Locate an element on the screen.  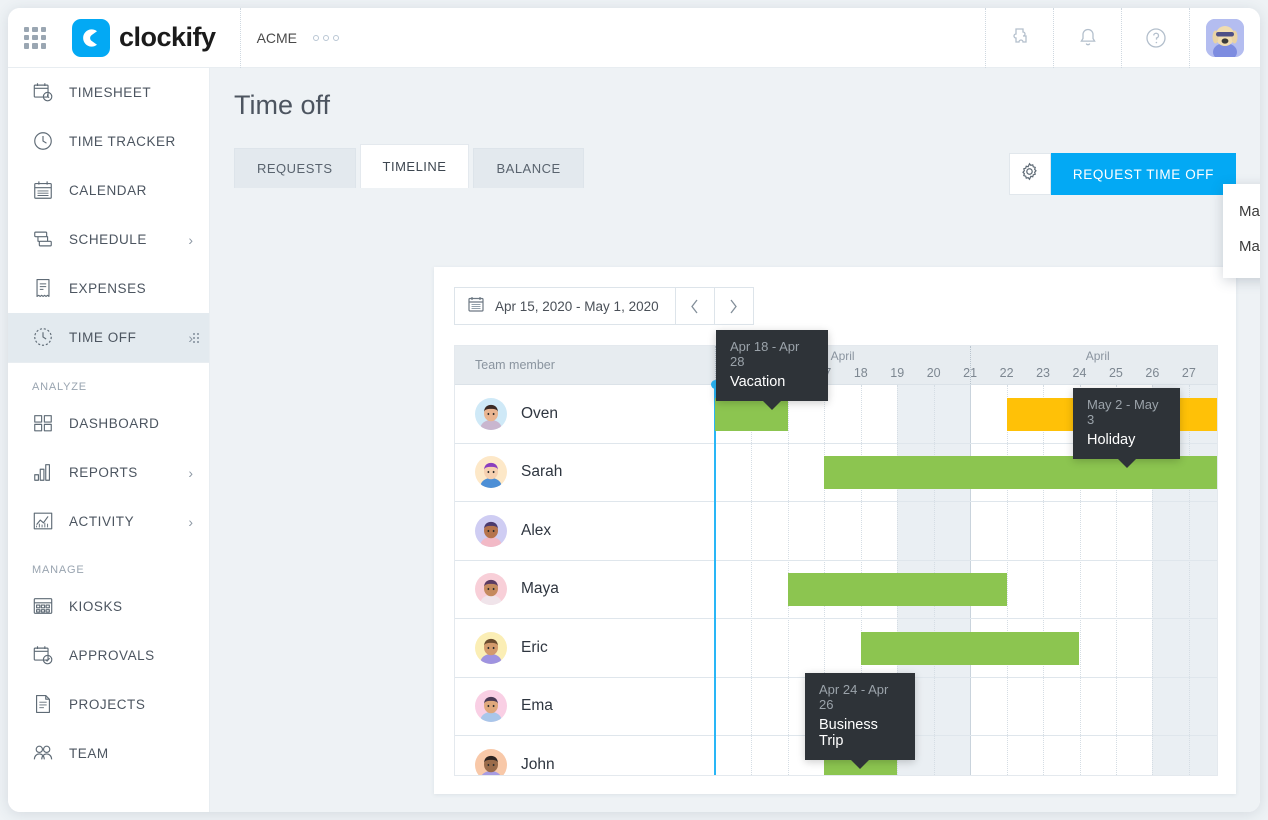
clockify-logo: clockify is located at coordinates (144, 37).